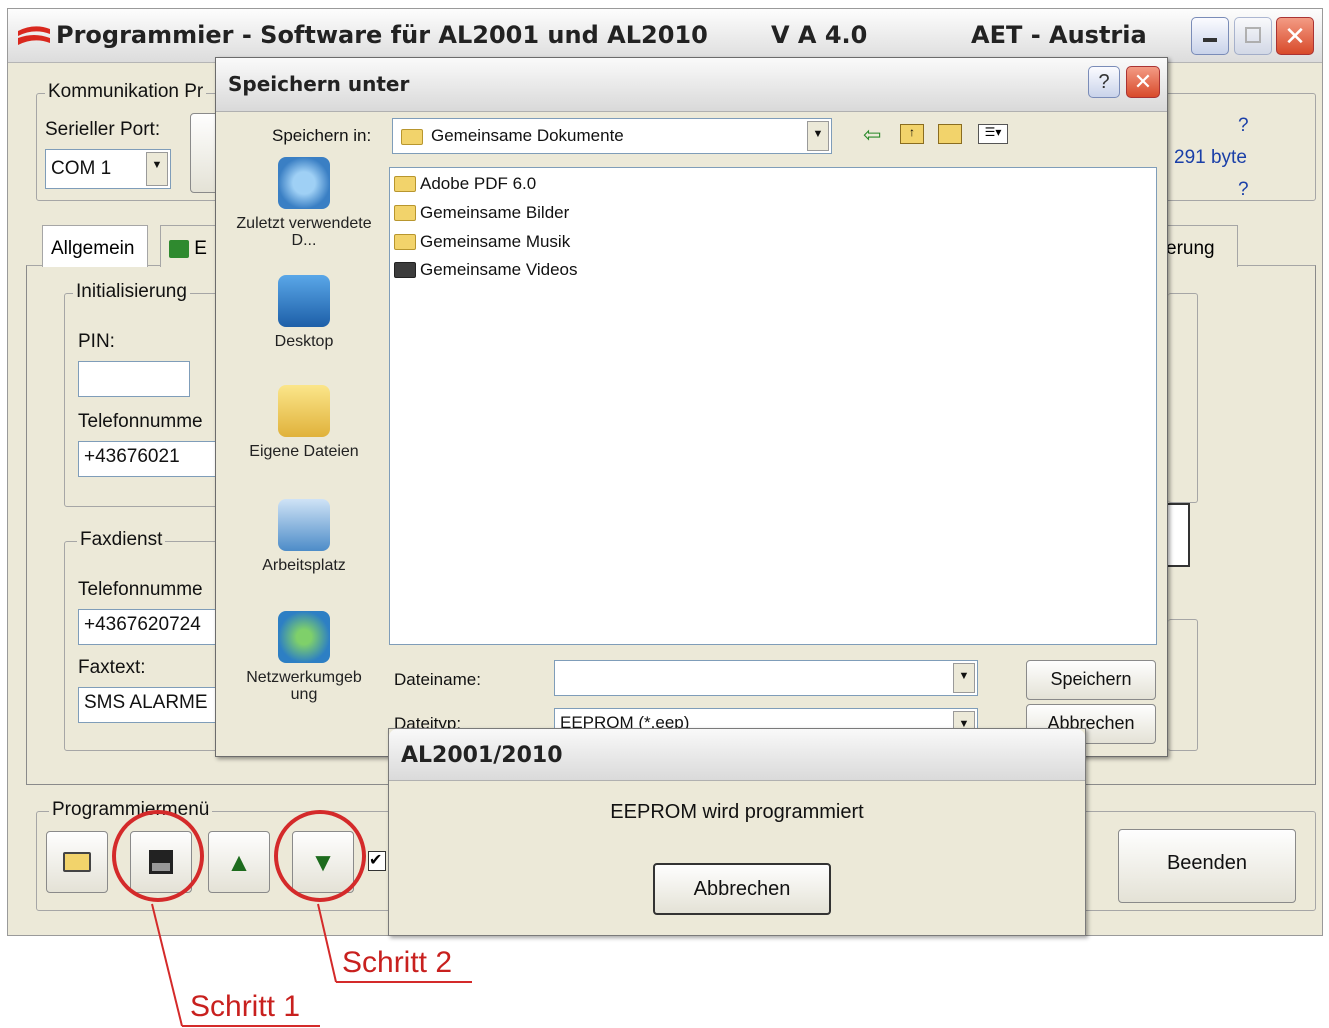 Image resolution: width=1329 pixels, height=1028 pixels. What do you see at coordinates (245, 1006) in the screenshot?
I see `step1-label: Schritt 1` at bounding box center [245, 1006].